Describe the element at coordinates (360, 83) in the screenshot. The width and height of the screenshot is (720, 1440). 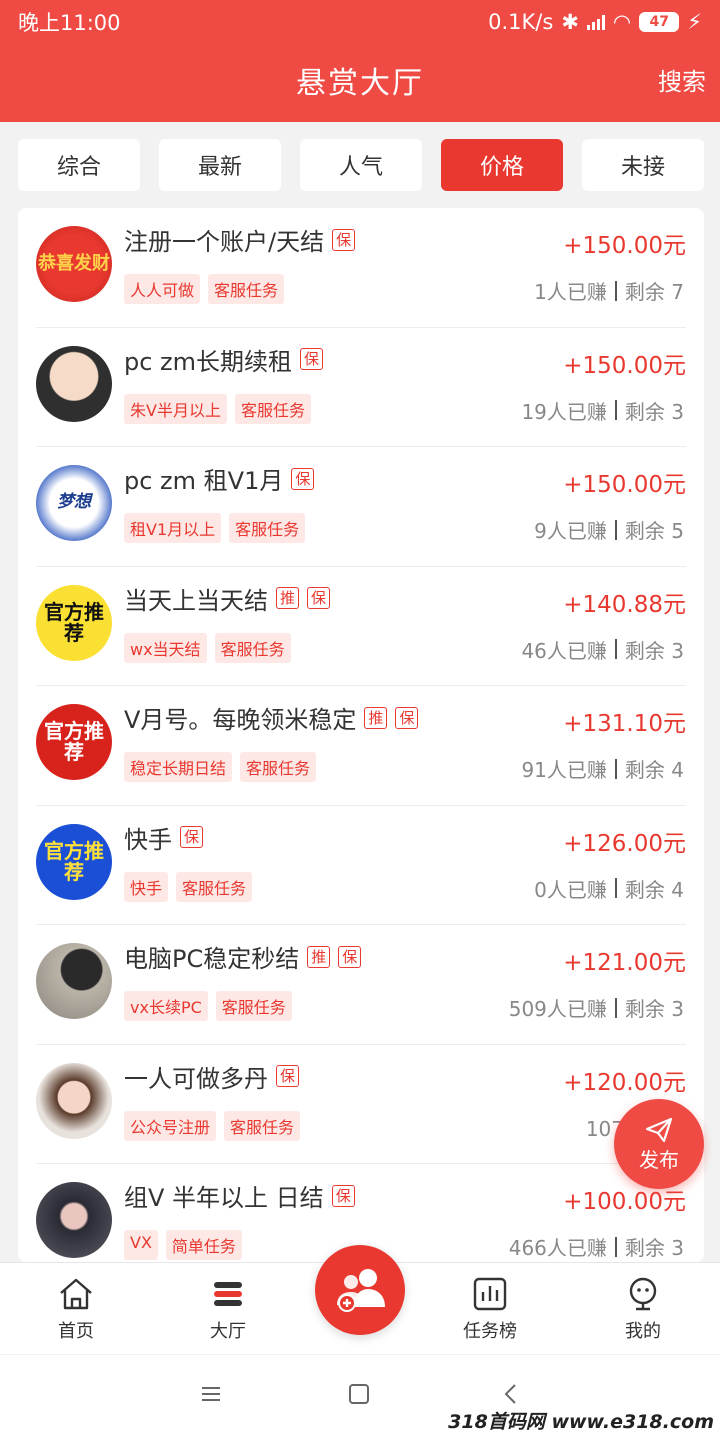
I see `page-title: 悬赏大厅` at that location.